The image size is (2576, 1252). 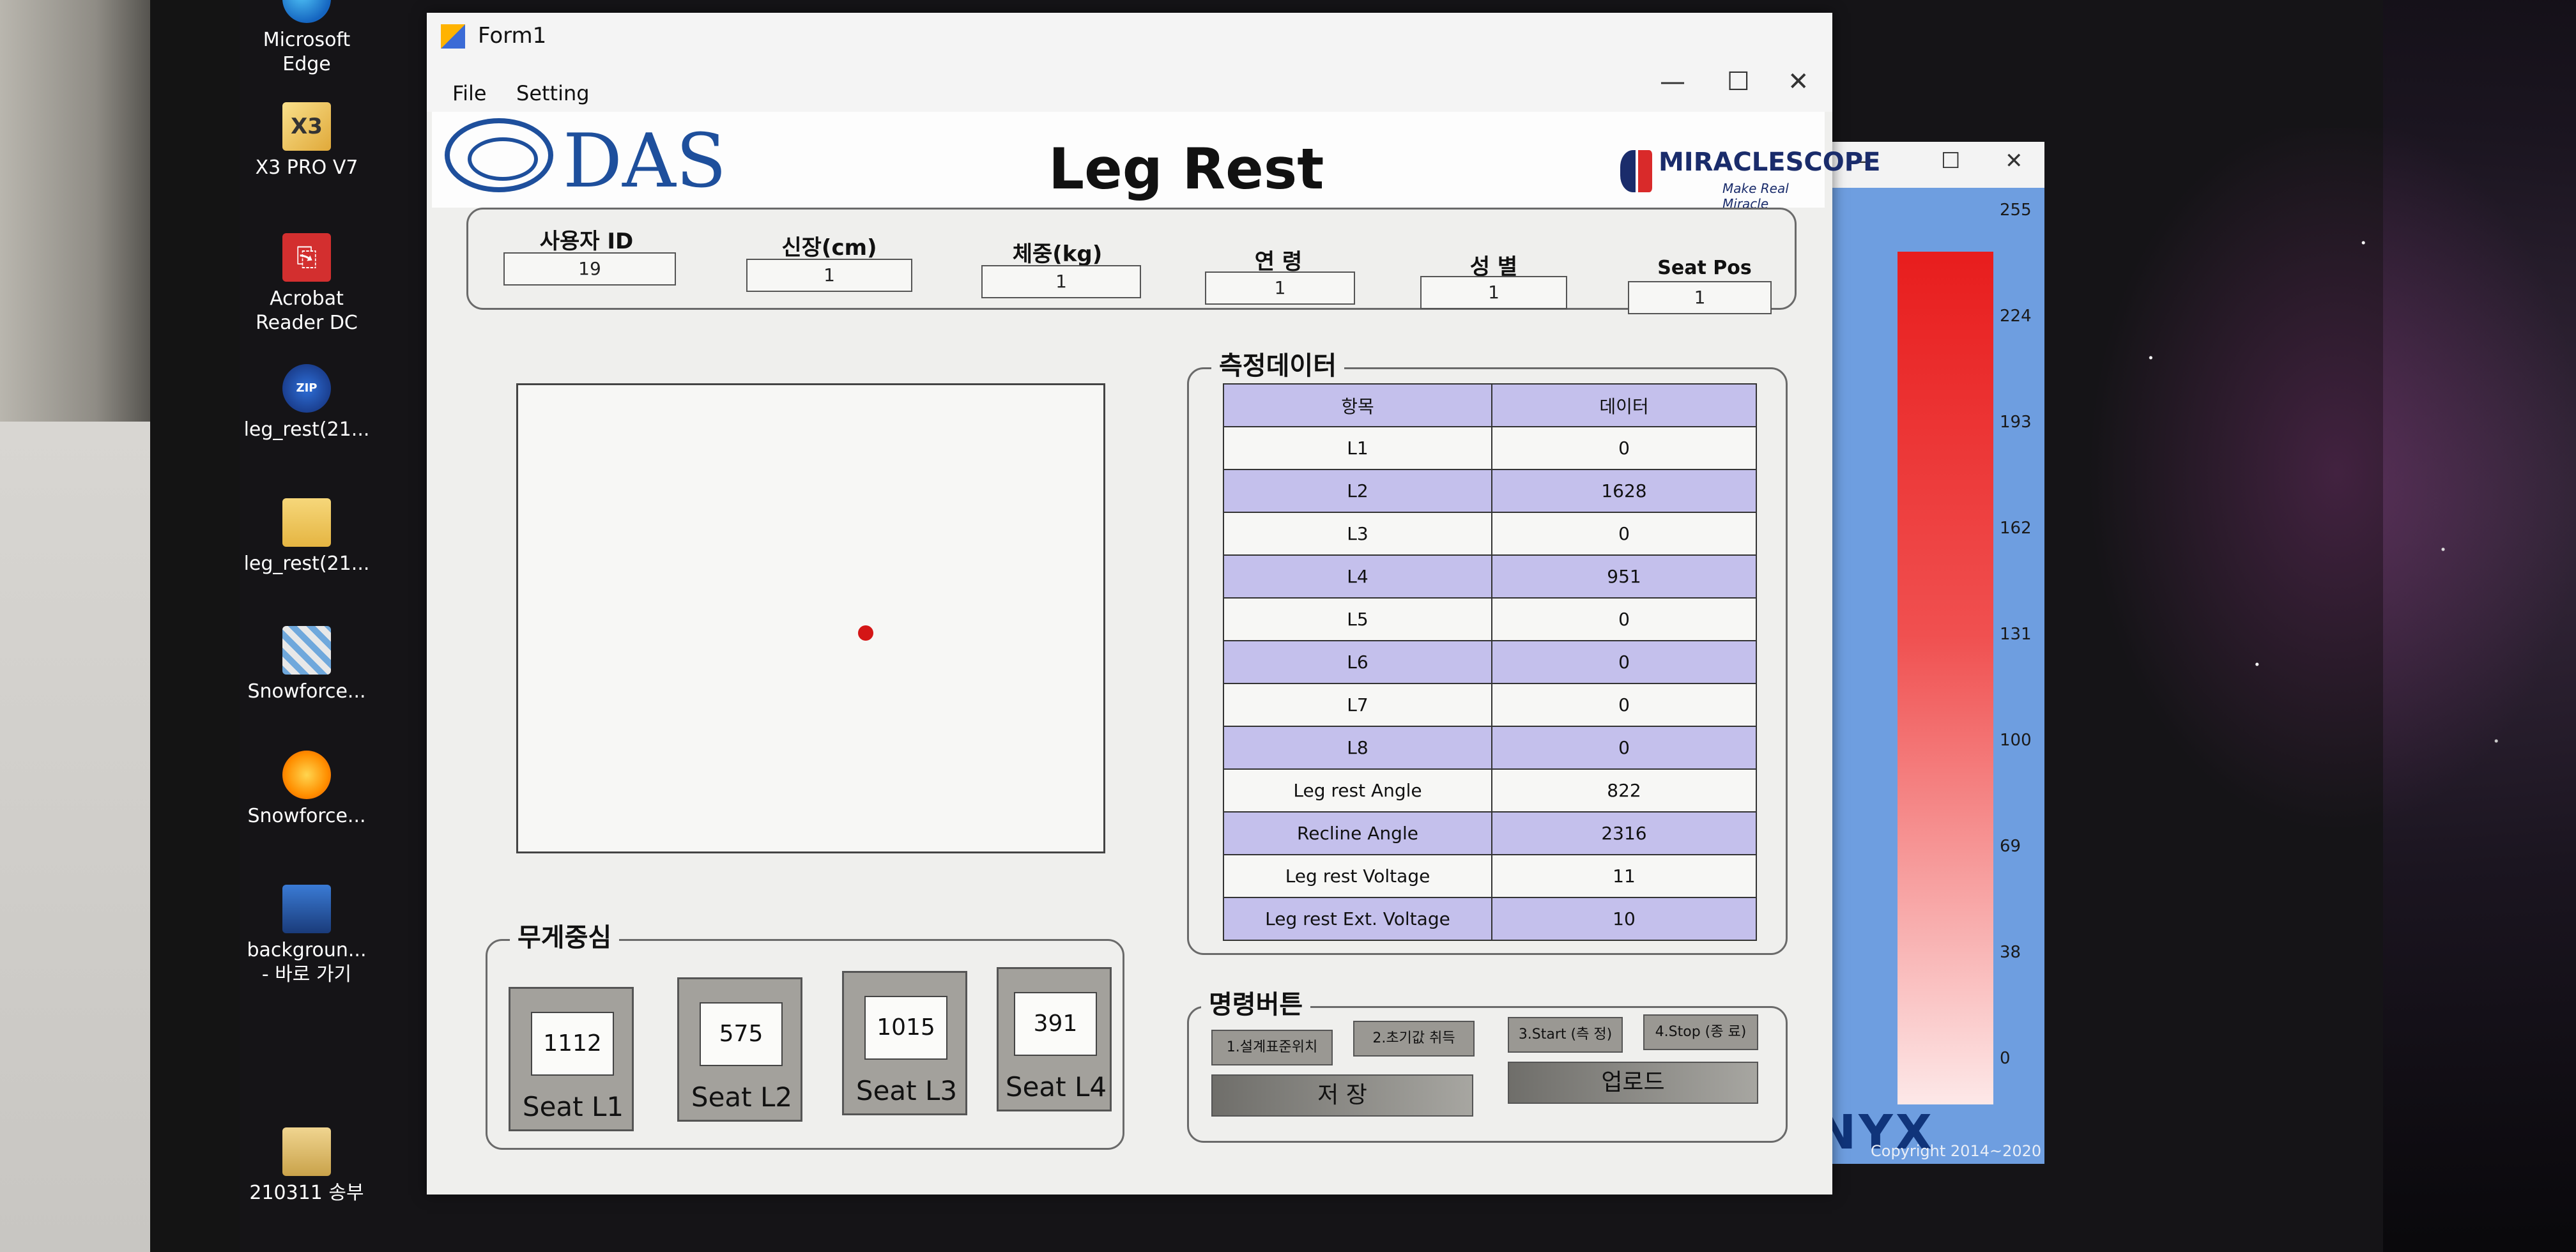 I want to click on initial-value-button: 2.초기값 취득, so click(x=1414, y=1039).